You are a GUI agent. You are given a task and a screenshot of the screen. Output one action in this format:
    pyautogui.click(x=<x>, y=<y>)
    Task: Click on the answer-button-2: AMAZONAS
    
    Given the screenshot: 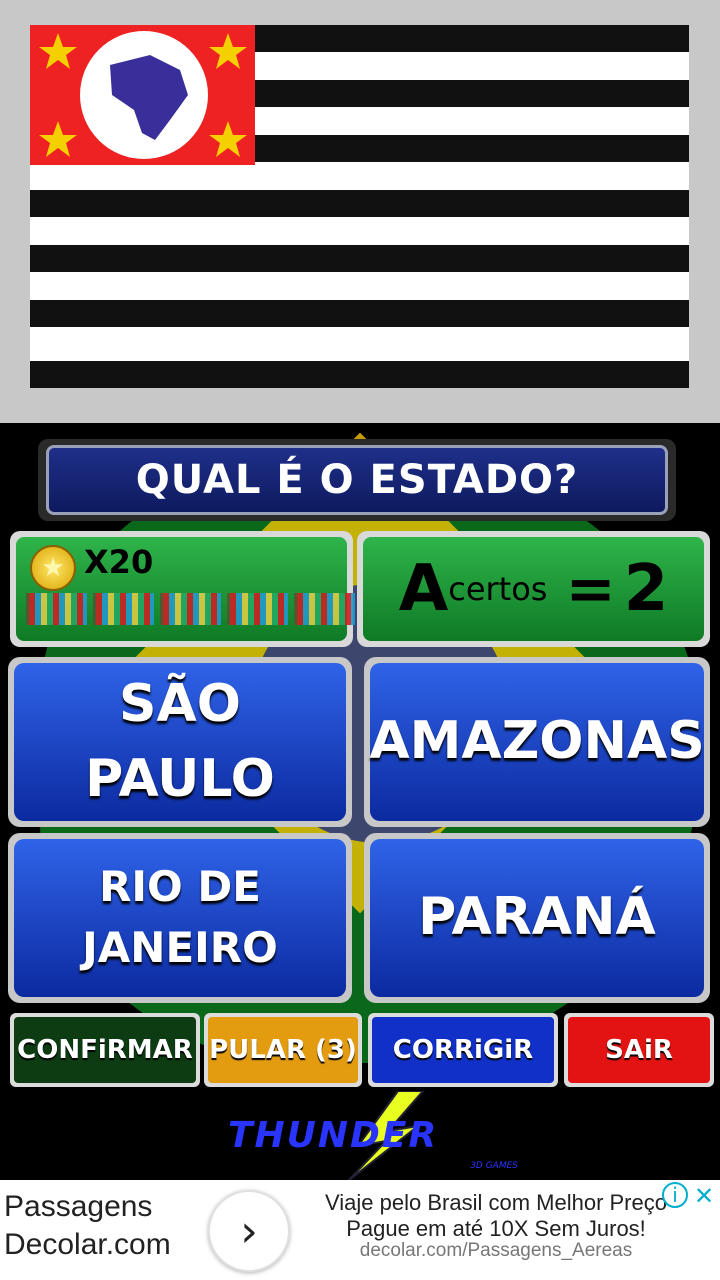 What is the action you would take?
    pyautogui.click(x=537, y=742)
    